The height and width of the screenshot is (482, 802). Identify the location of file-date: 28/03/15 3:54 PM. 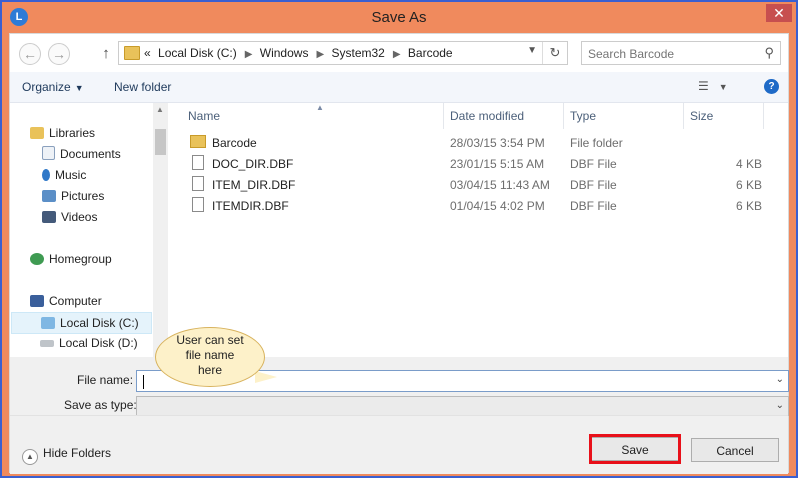
(497, 143).